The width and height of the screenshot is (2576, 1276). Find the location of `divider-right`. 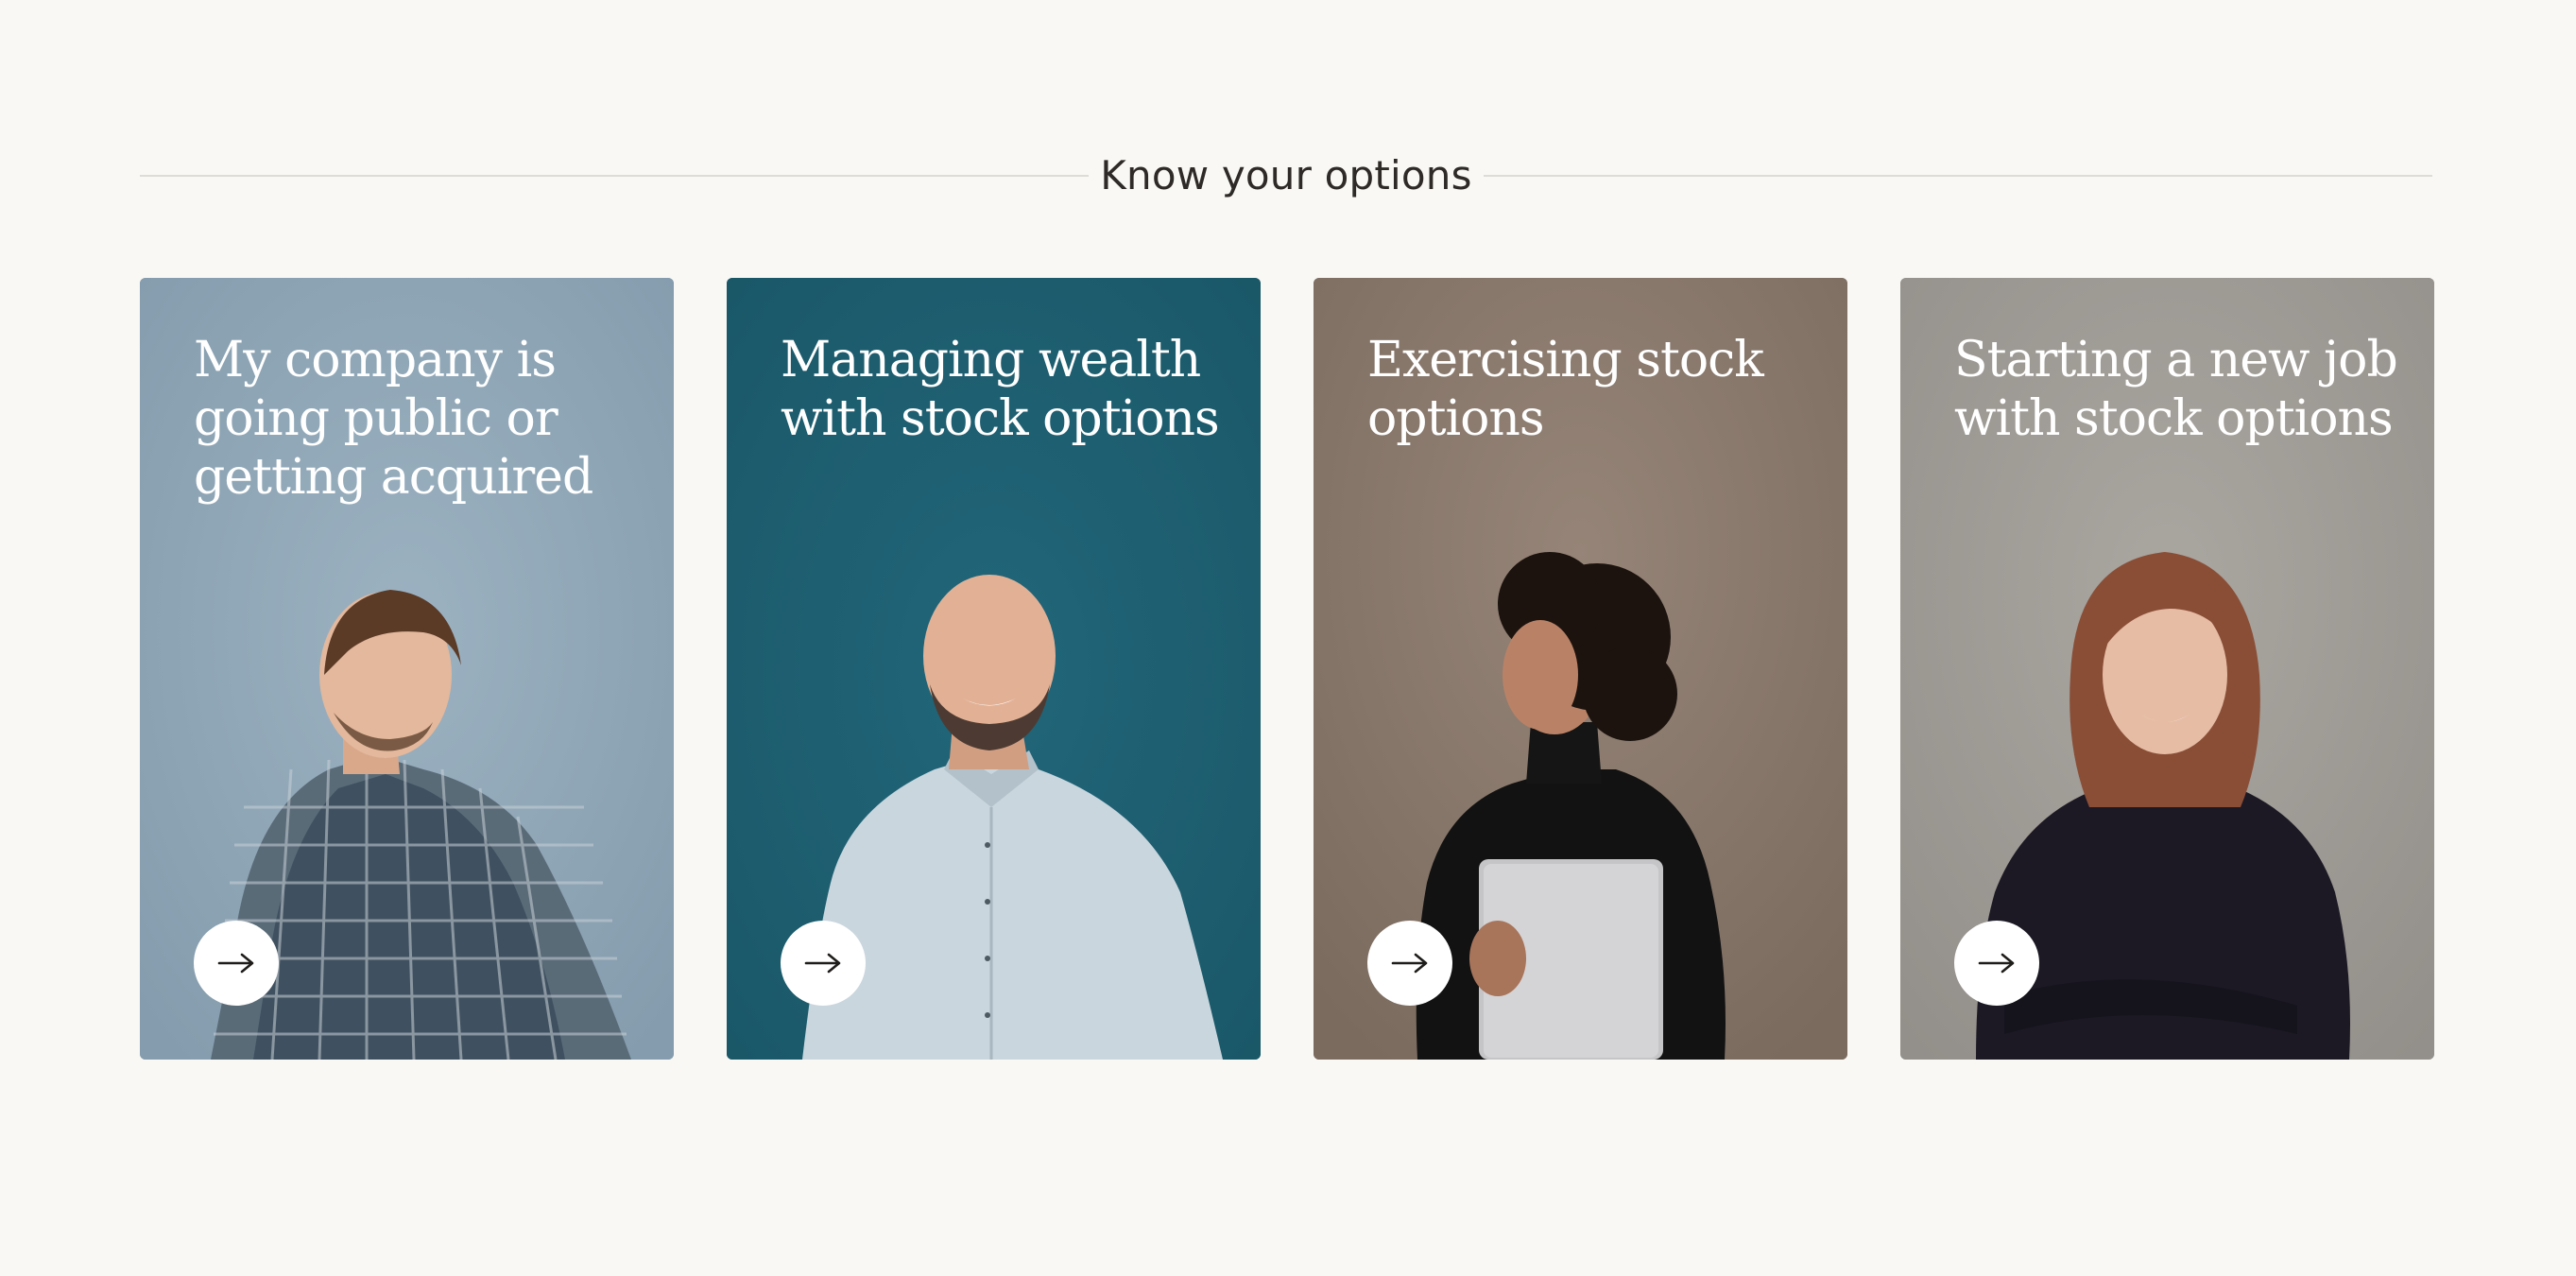

divider-right is located at coordinates (1958, 176).